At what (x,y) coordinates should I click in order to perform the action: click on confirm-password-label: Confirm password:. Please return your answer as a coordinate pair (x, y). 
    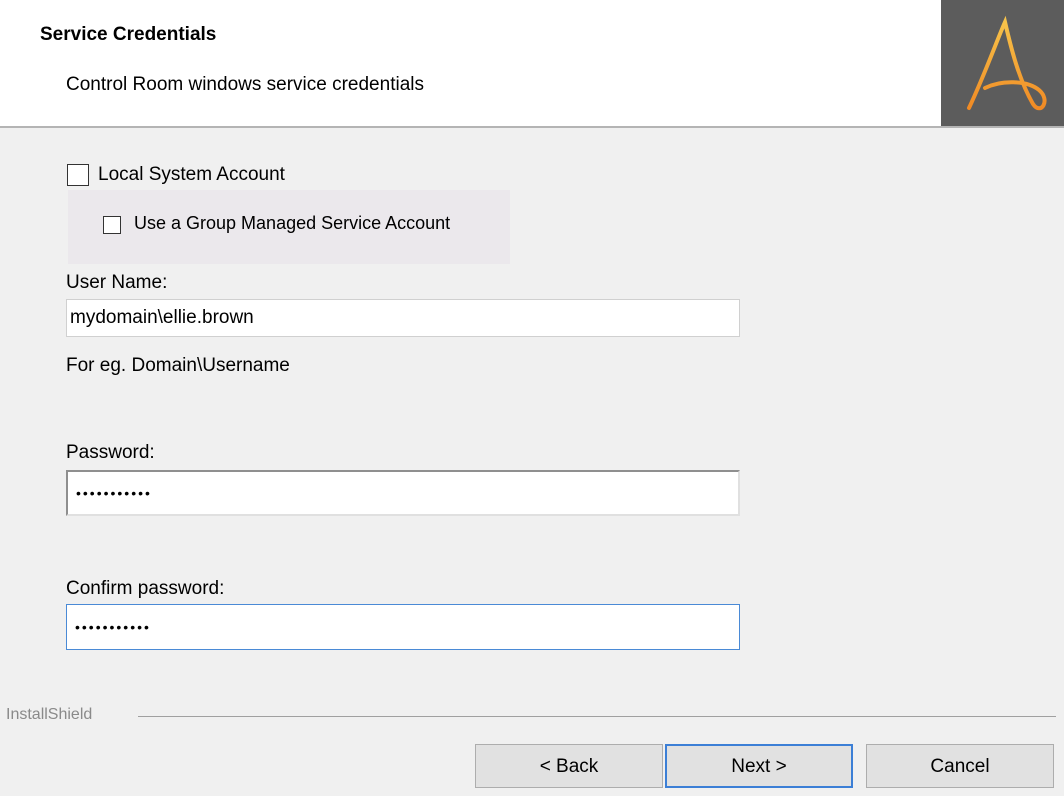
    Looking at the image, I should click on (145, 588).